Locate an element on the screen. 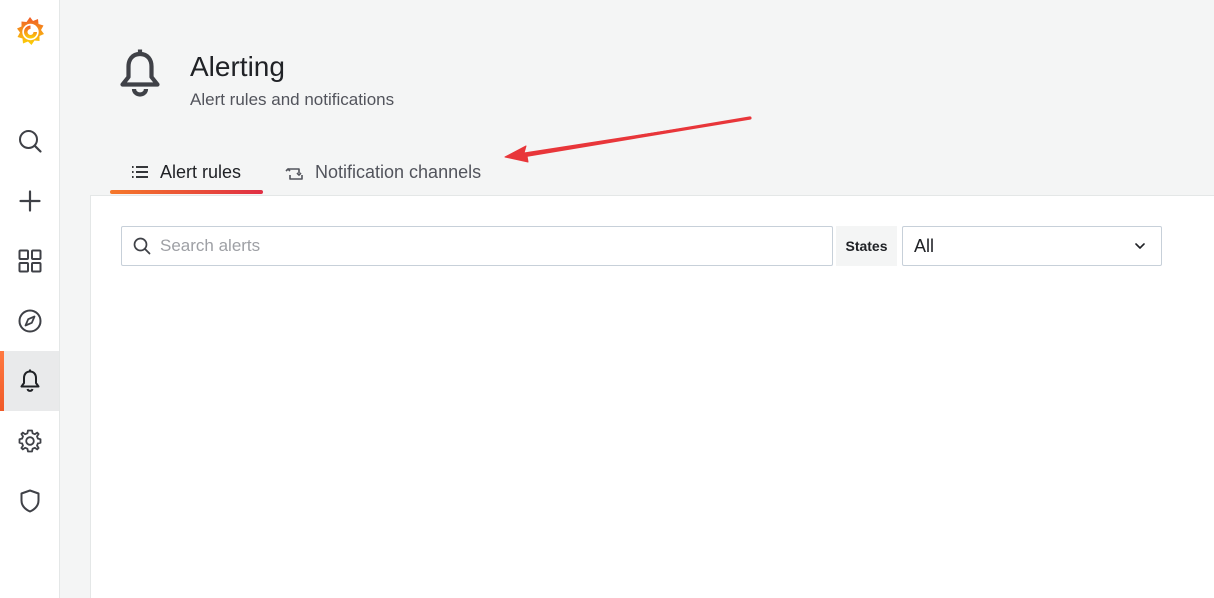  grafana-logo-icon is located at coordinates (30, 32).